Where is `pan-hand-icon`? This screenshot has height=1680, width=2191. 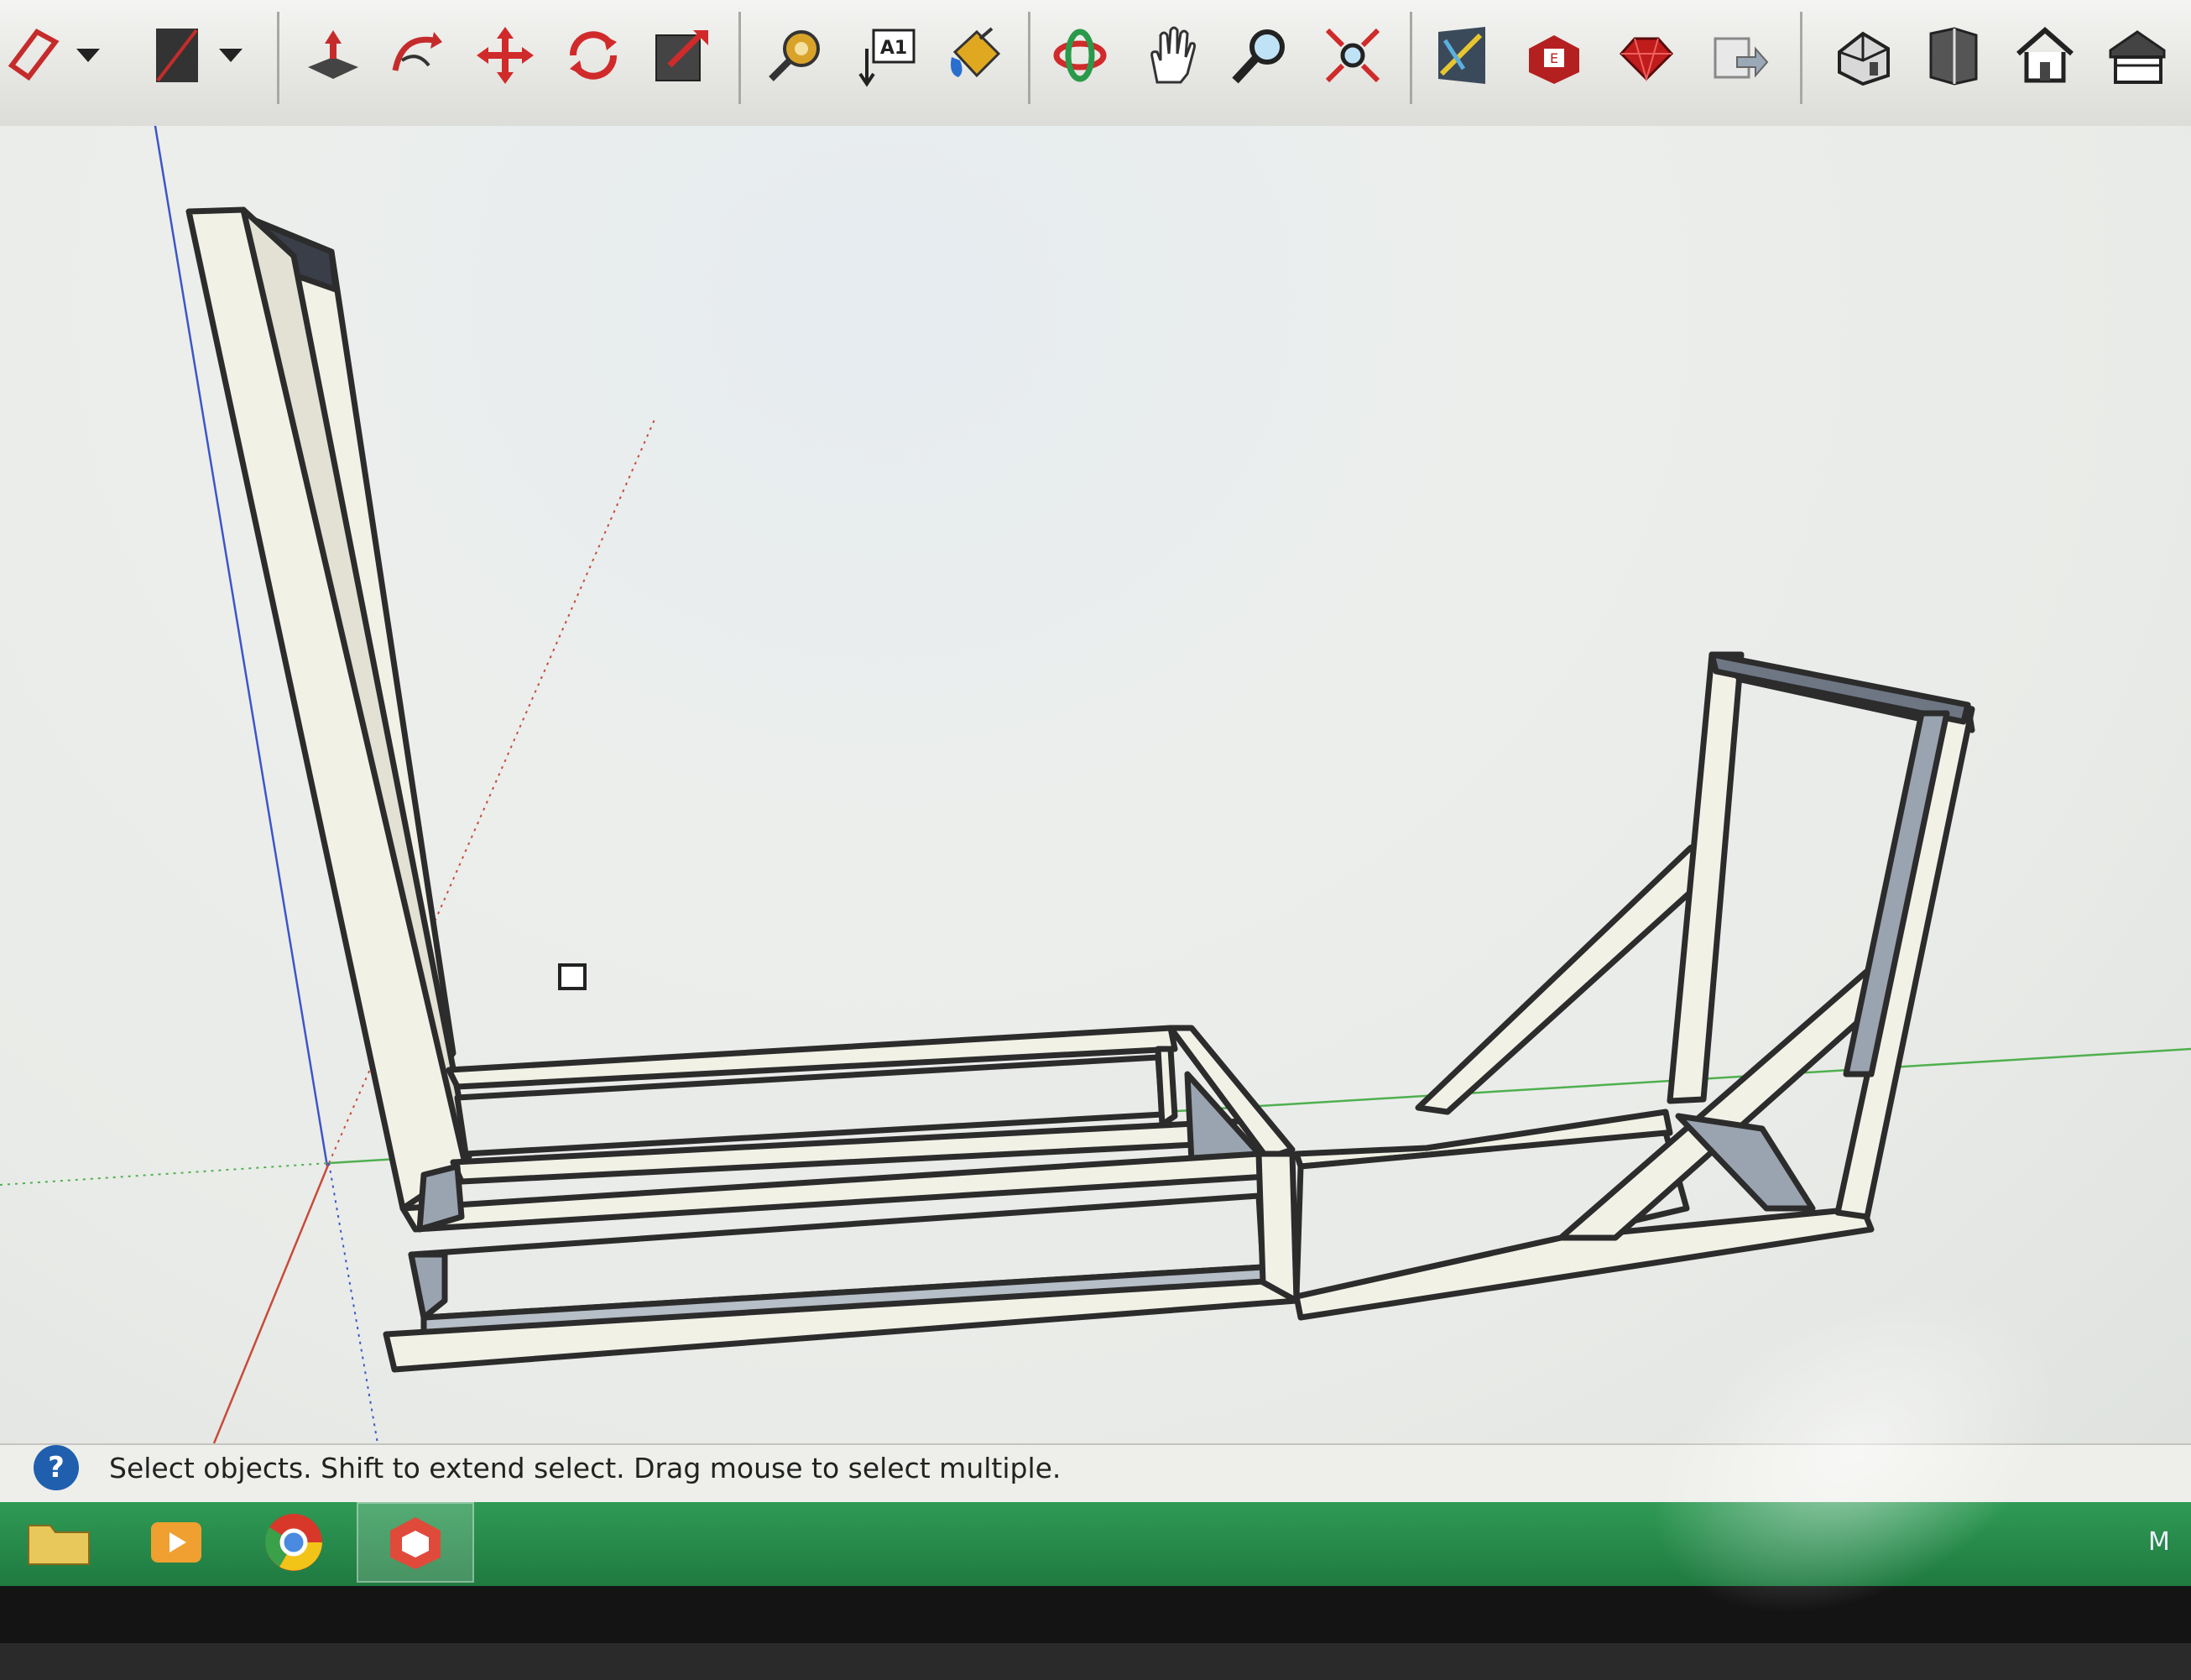 pan-hand-icon is located at coordinates (1173, 55).